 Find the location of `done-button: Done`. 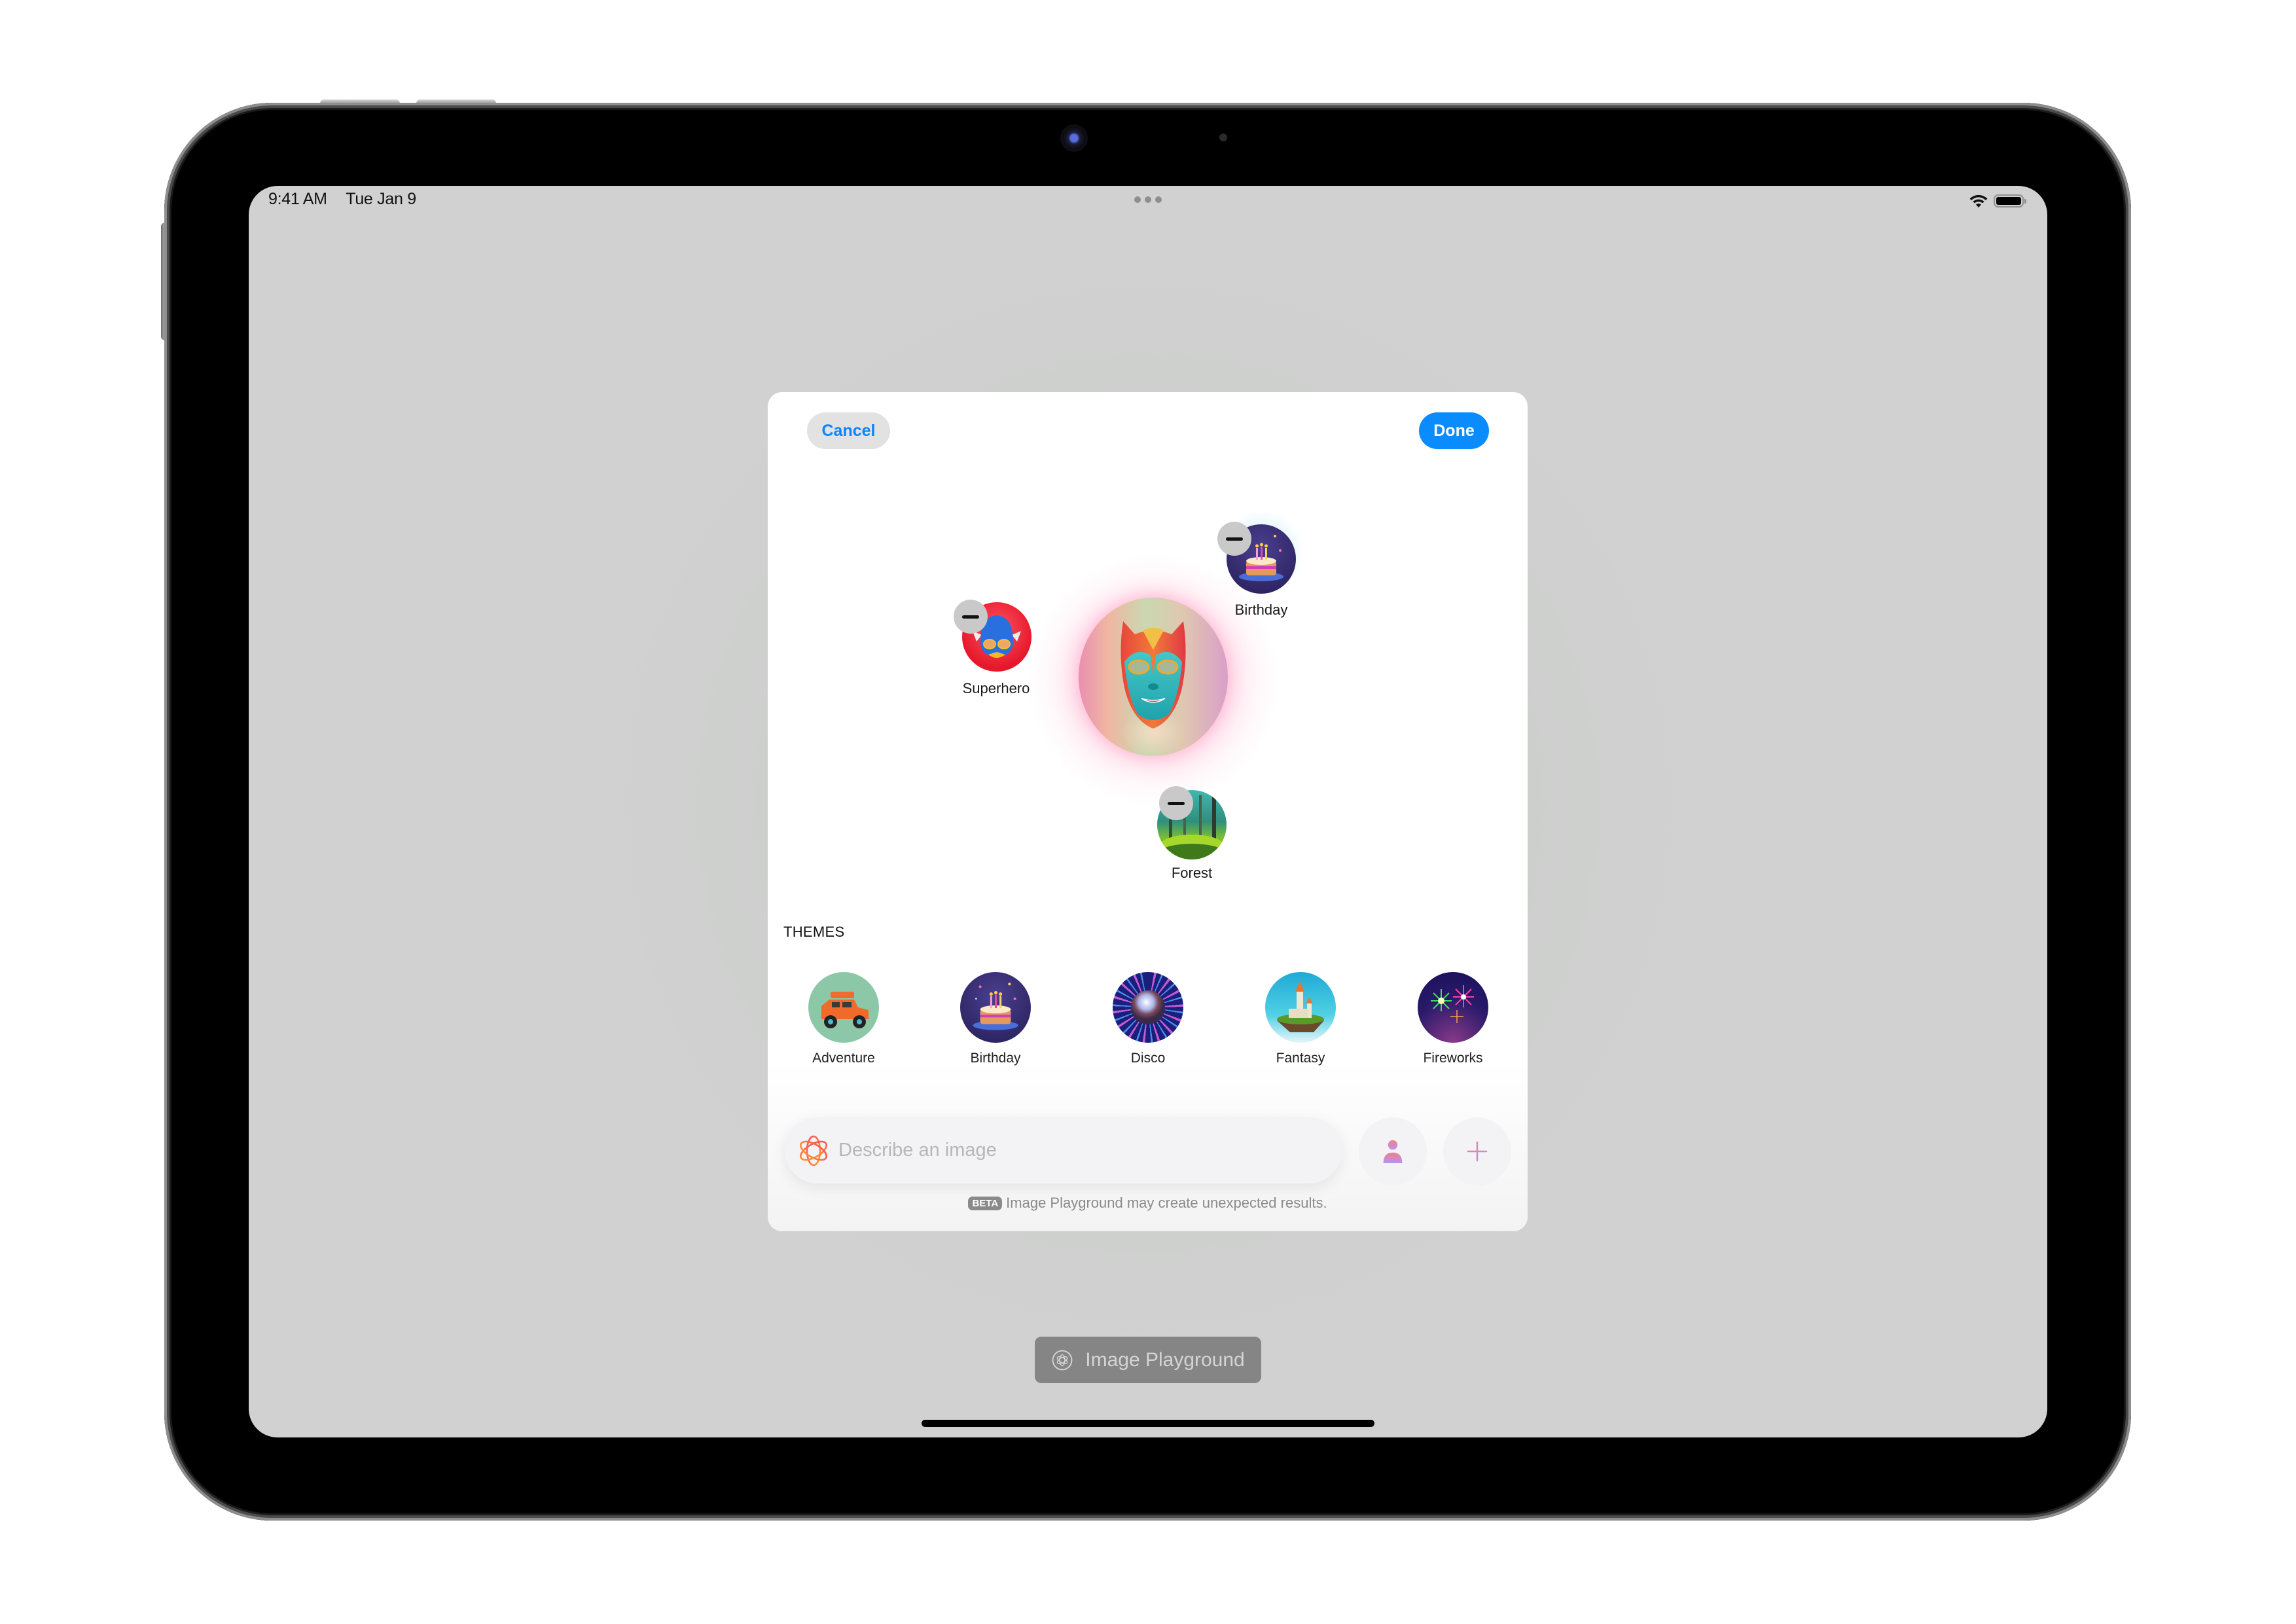

done-button: Done is located at coordinates (1454, 430).